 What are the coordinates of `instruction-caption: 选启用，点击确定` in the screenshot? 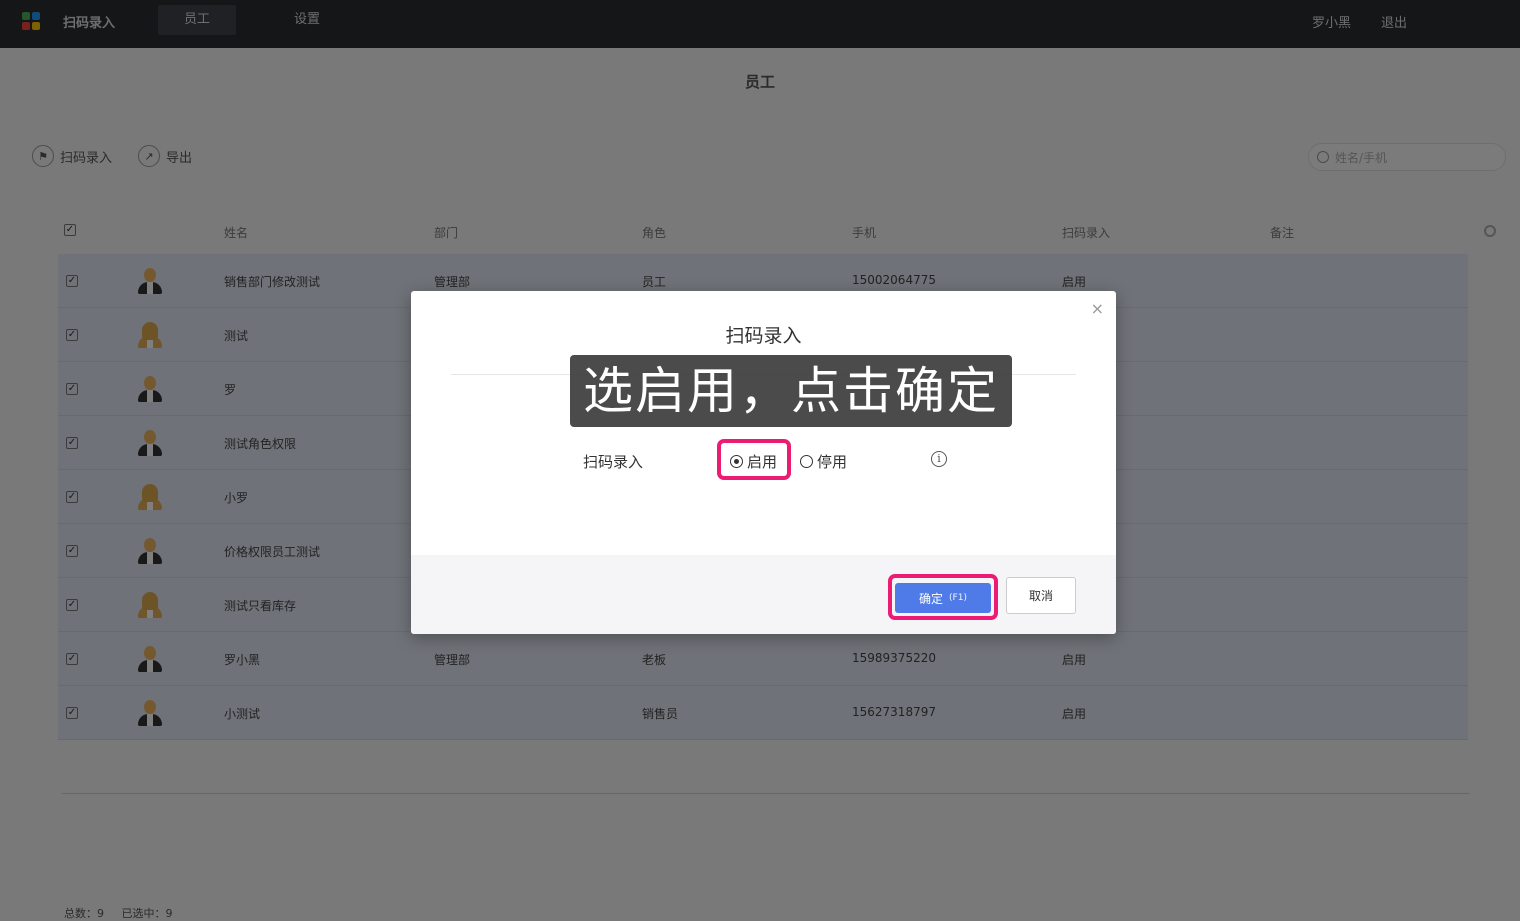 It's located at (791, 391).